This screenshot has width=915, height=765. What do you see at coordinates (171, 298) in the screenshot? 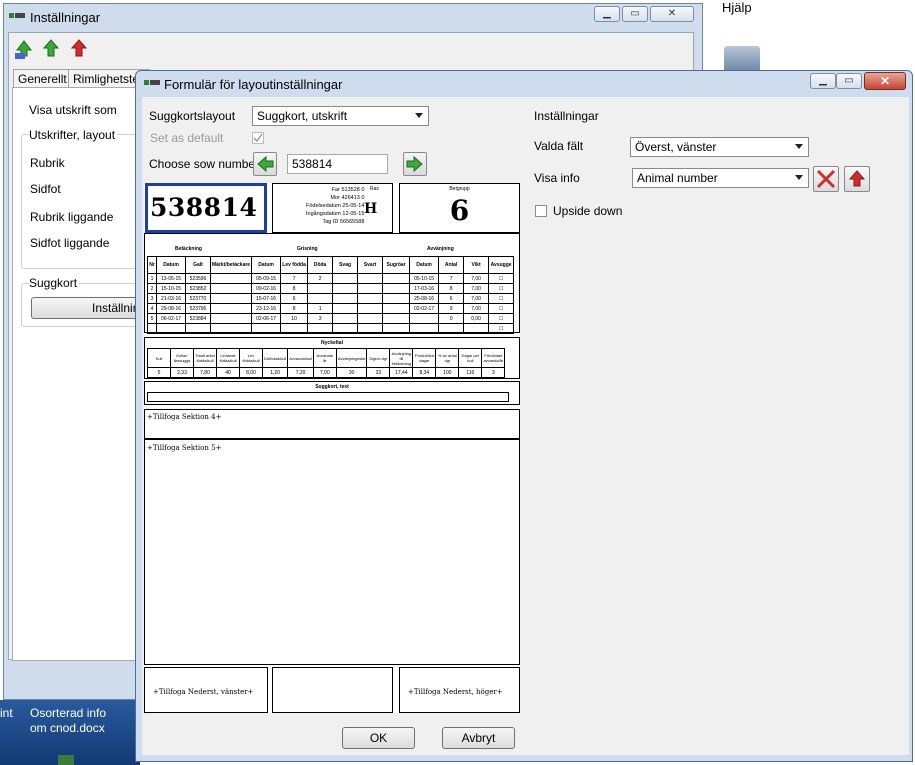
I see `table-cell: 21-03-16` at bounding box center [171, 298].